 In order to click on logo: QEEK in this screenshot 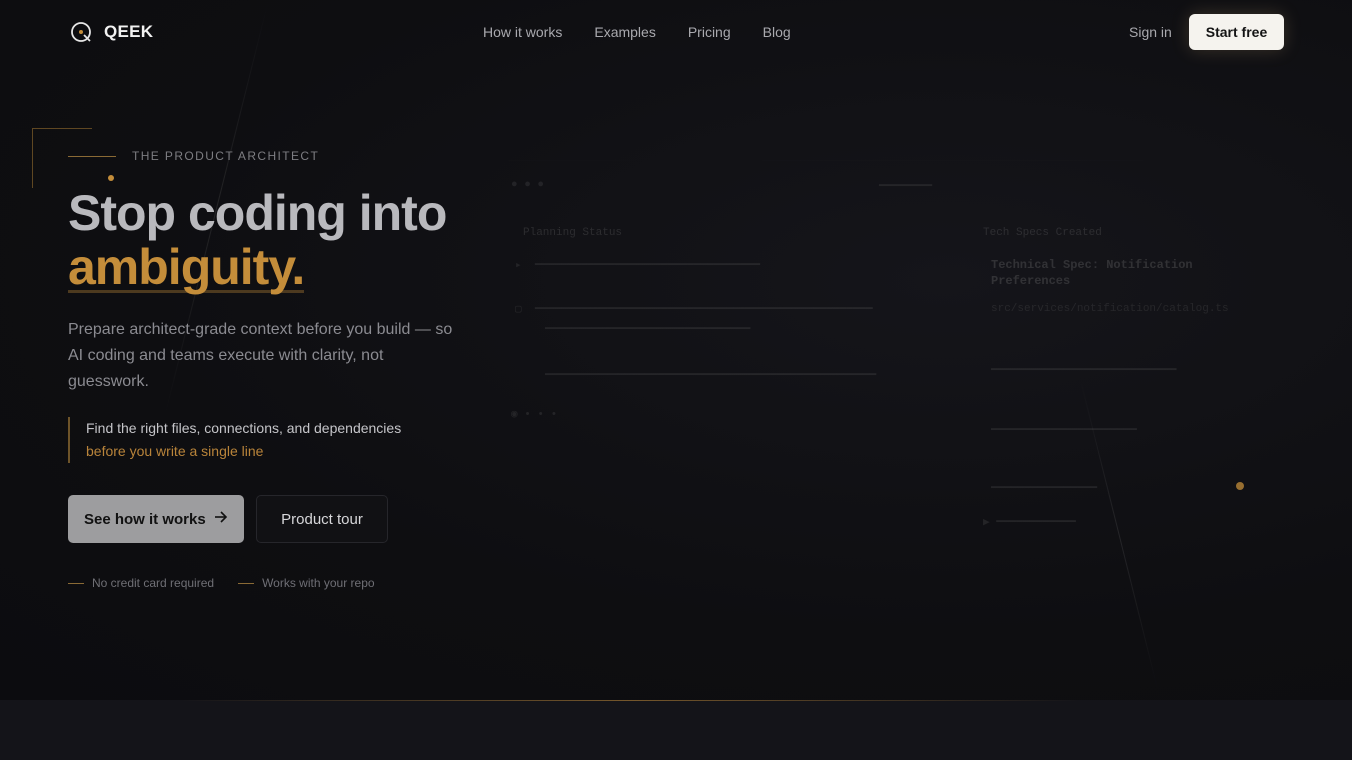, I will do `click(111, 32)`.